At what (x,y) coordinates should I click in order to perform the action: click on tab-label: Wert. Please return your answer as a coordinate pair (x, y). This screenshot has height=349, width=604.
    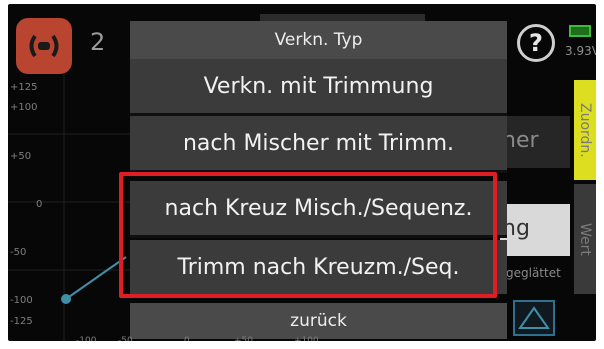
    Looking at the image, I should click on (585, 239).